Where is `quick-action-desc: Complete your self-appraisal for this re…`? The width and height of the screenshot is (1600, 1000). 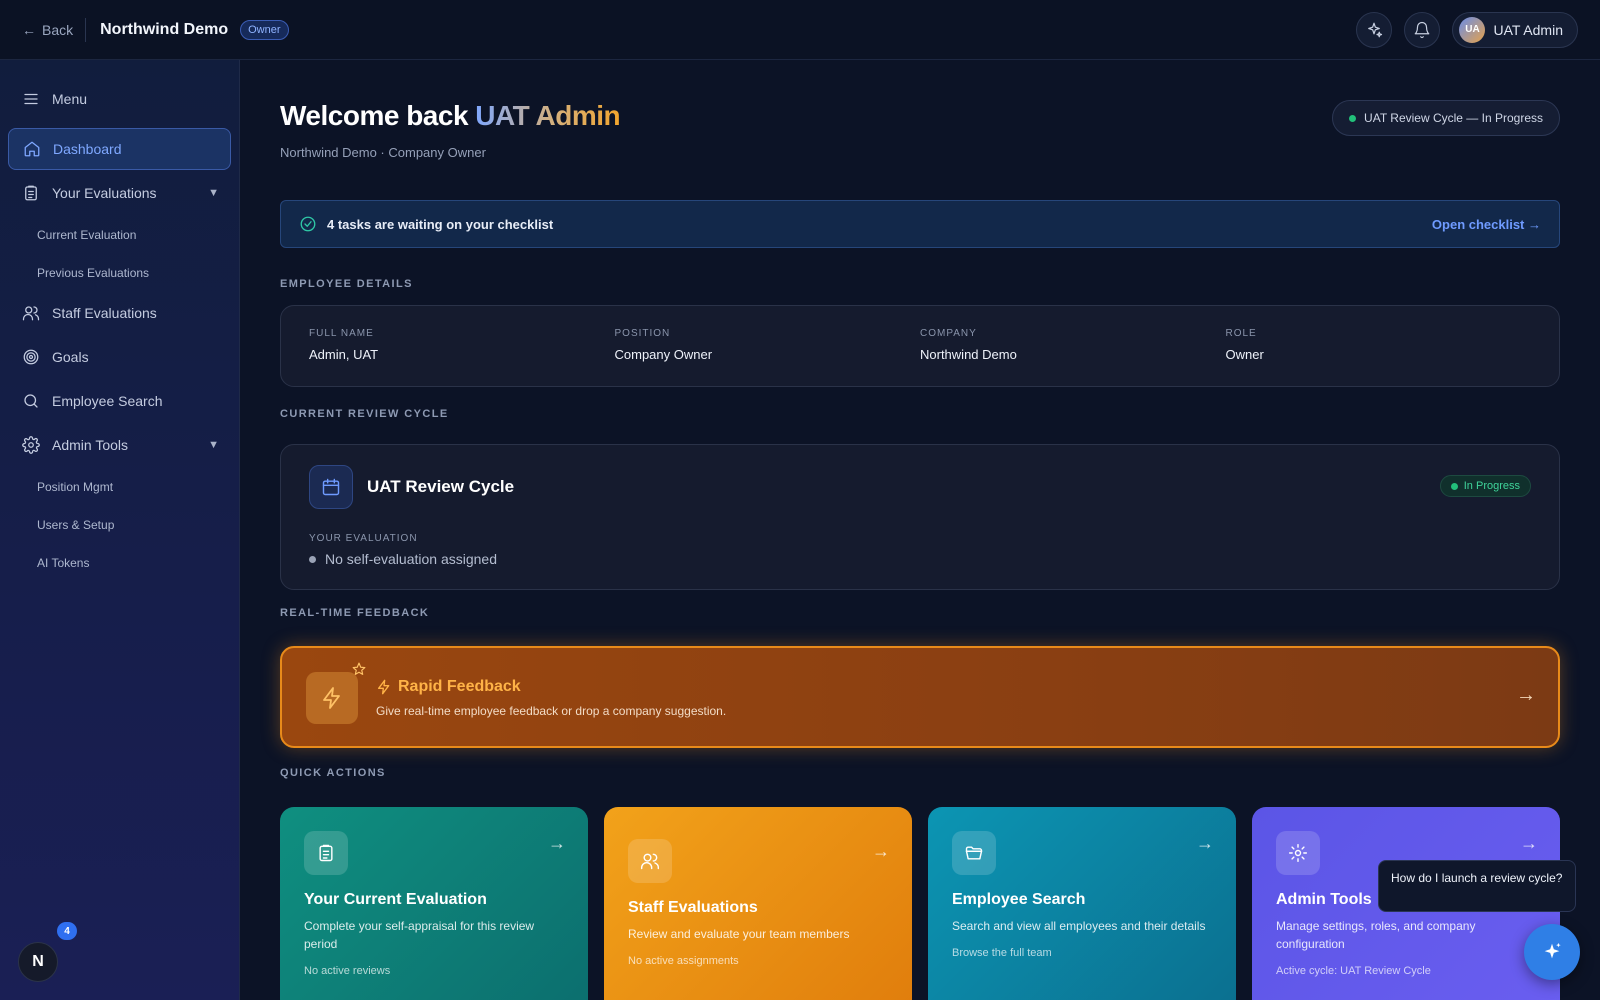 quick-action-desc: Complete your self-appraisal for this re… is located at coordinates (419, 935).